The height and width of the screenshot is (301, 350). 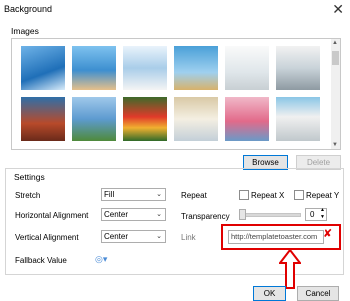 What do you see at coordinates (327, 233) in the screenshot?
I see `clear-link-icon: ✘` at bounding box center [327, 233].